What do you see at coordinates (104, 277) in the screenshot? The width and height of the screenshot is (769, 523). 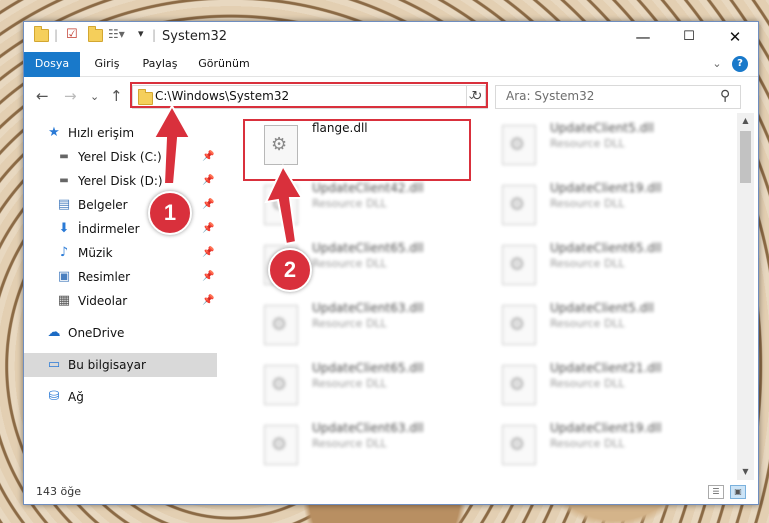 I see `sidebar-item-label: Resimler` at bounding box center [104, 277].